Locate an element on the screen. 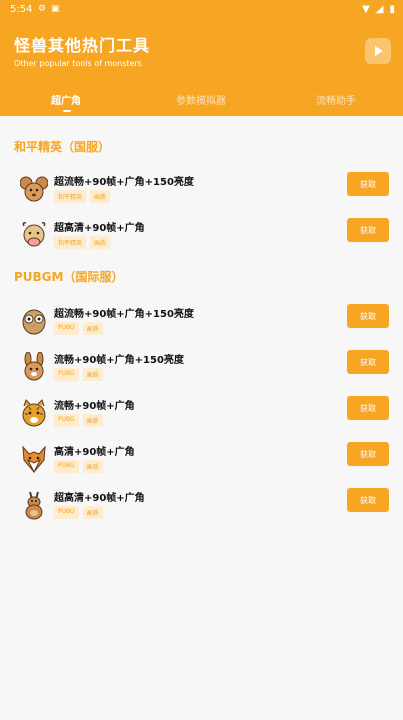 The image size is (403, 720). app-header: 怪兽其他热门工具 Other popular tools of monsters is located at coordinates (201, 52).